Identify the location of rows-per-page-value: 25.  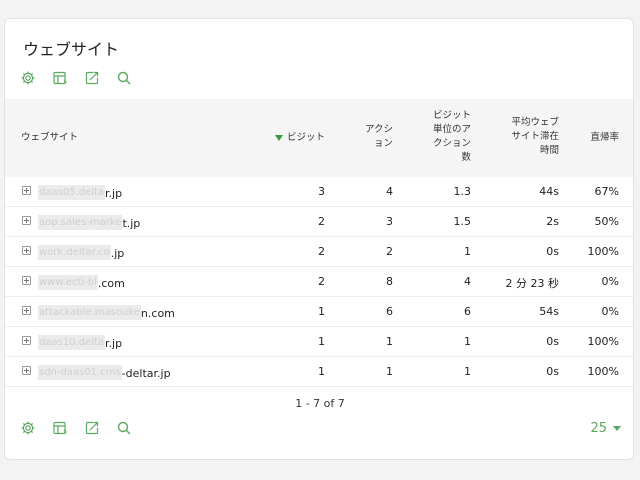
(598, 428).